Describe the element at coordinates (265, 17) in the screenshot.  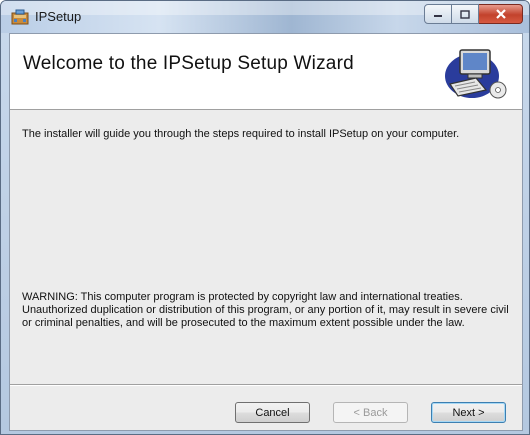
I see `title-bar: IPSetup` at that location.